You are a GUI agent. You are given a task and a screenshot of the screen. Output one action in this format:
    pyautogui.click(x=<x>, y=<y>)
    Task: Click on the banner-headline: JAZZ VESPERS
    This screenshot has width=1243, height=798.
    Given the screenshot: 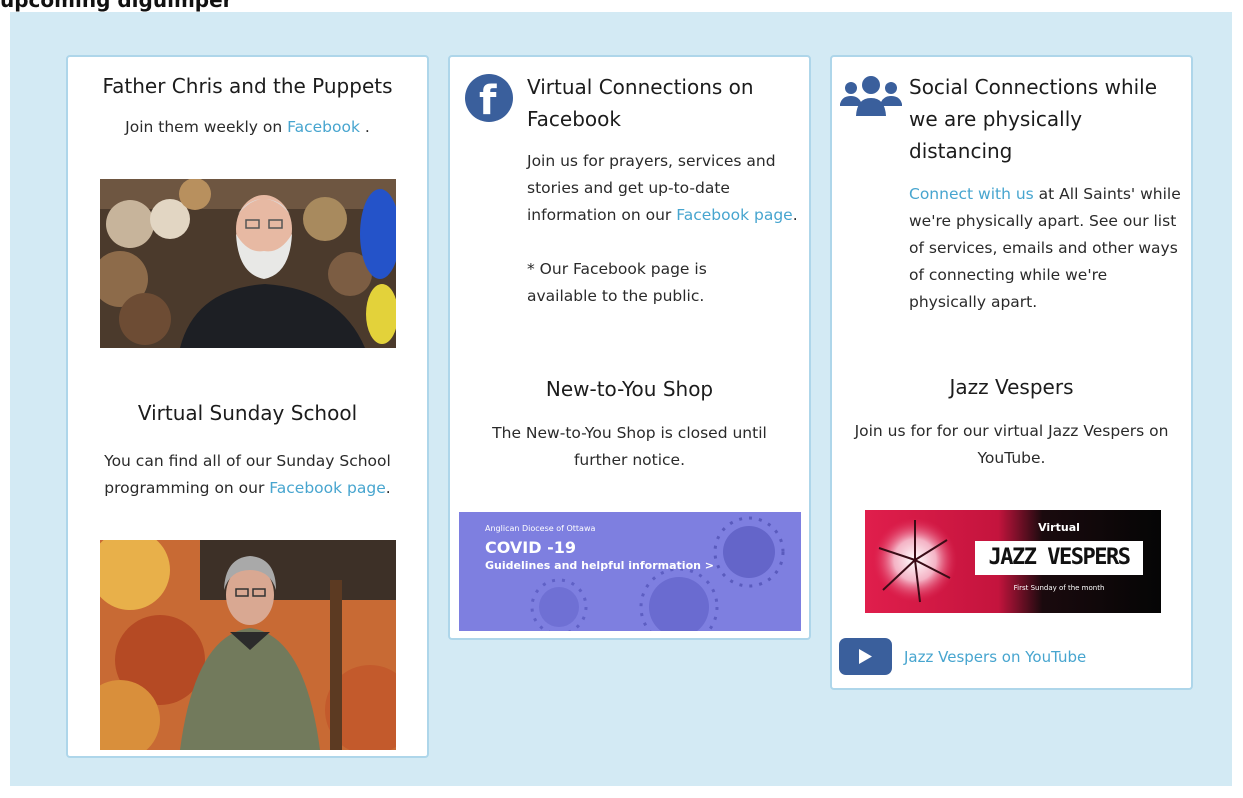 What is the action you would take?
    pyautogui.click(x=1059, y=557)
    